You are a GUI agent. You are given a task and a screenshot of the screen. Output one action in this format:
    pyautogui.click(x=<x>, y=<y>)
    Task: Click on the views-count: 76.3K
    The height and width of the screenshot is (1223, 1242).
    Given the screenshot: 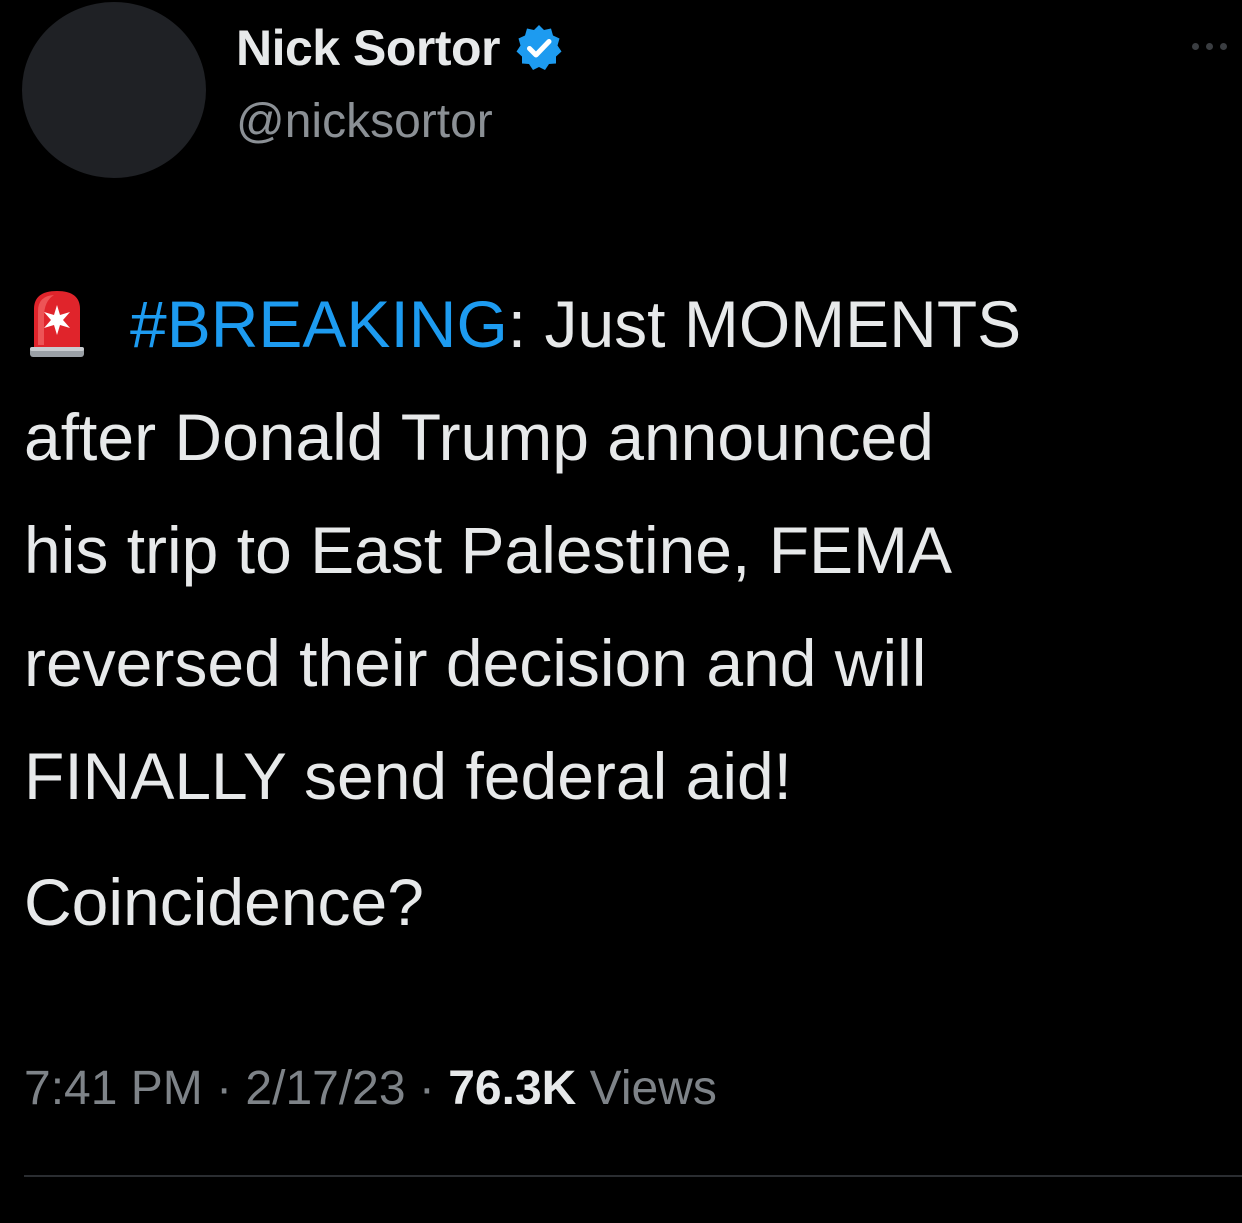 What is the action you would take?
    pyautogui.click(x=512, y=1088)
    